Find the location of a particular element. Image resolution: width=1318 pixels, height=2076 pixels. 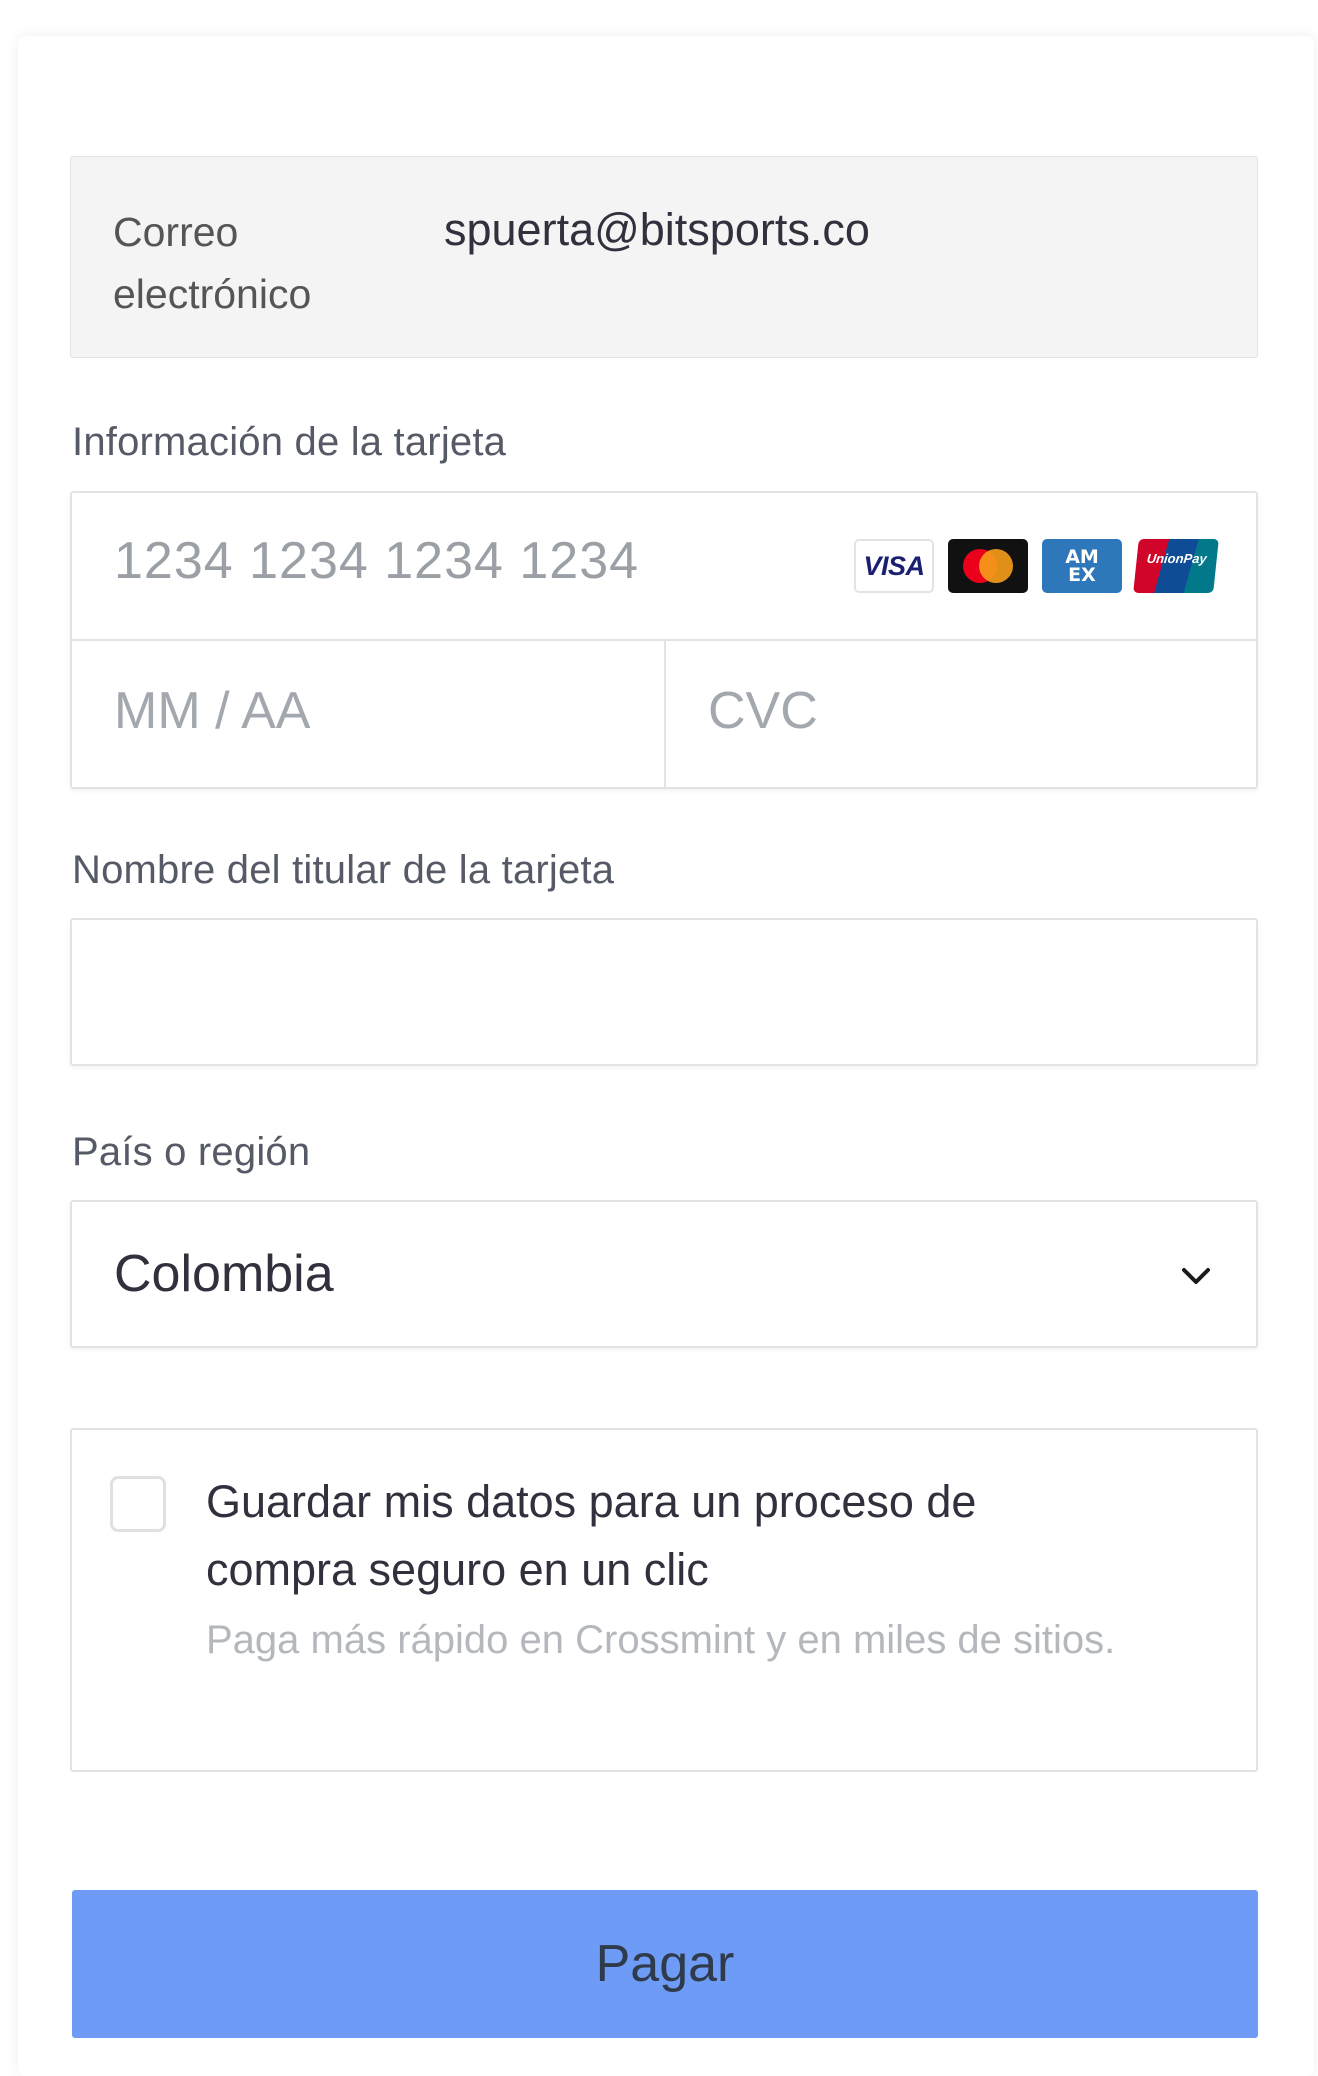

mastercard-icon is located at coordinates (988, 566).